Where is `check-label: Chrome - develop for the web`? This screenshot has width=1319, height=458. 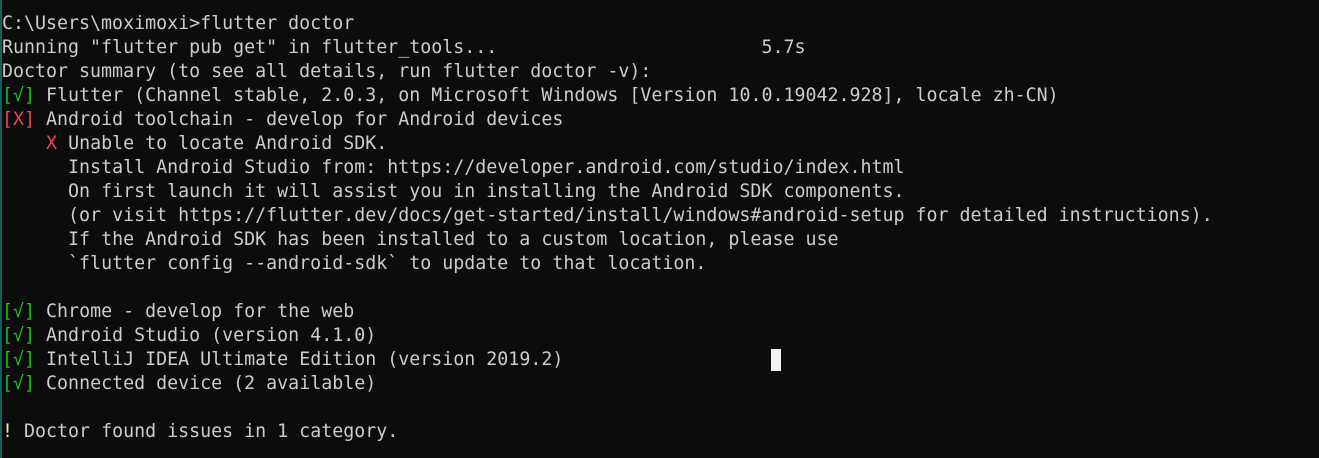 check-label: Chrome - develop for the web is located at coordinates (200, 311).